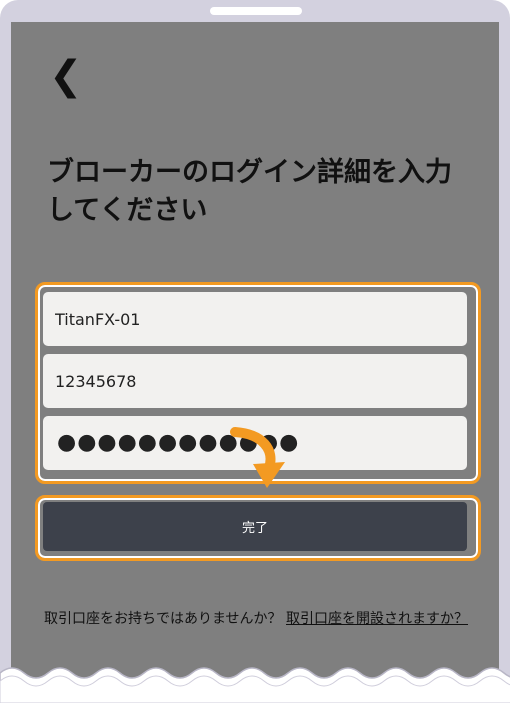 Image resolution: width=510 pixels, height=703 pixels. I want to click on signup-question: 取引口座をお持ちではありませんか？, so click(162, 619).